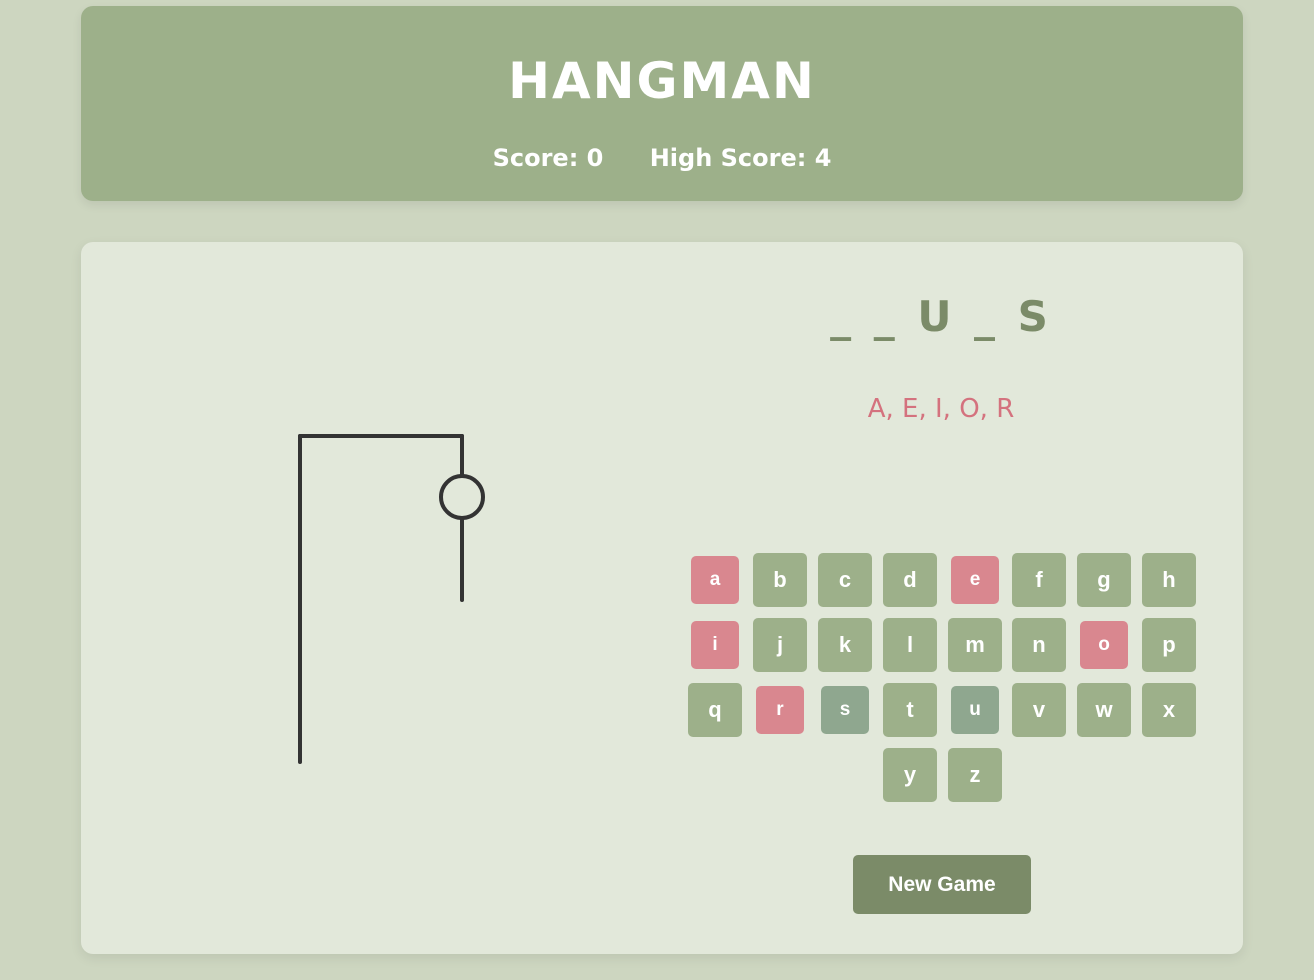  Describe the element at coordinates (910, 775) in the screenshot. I see `letter-key-y: y` at that location.